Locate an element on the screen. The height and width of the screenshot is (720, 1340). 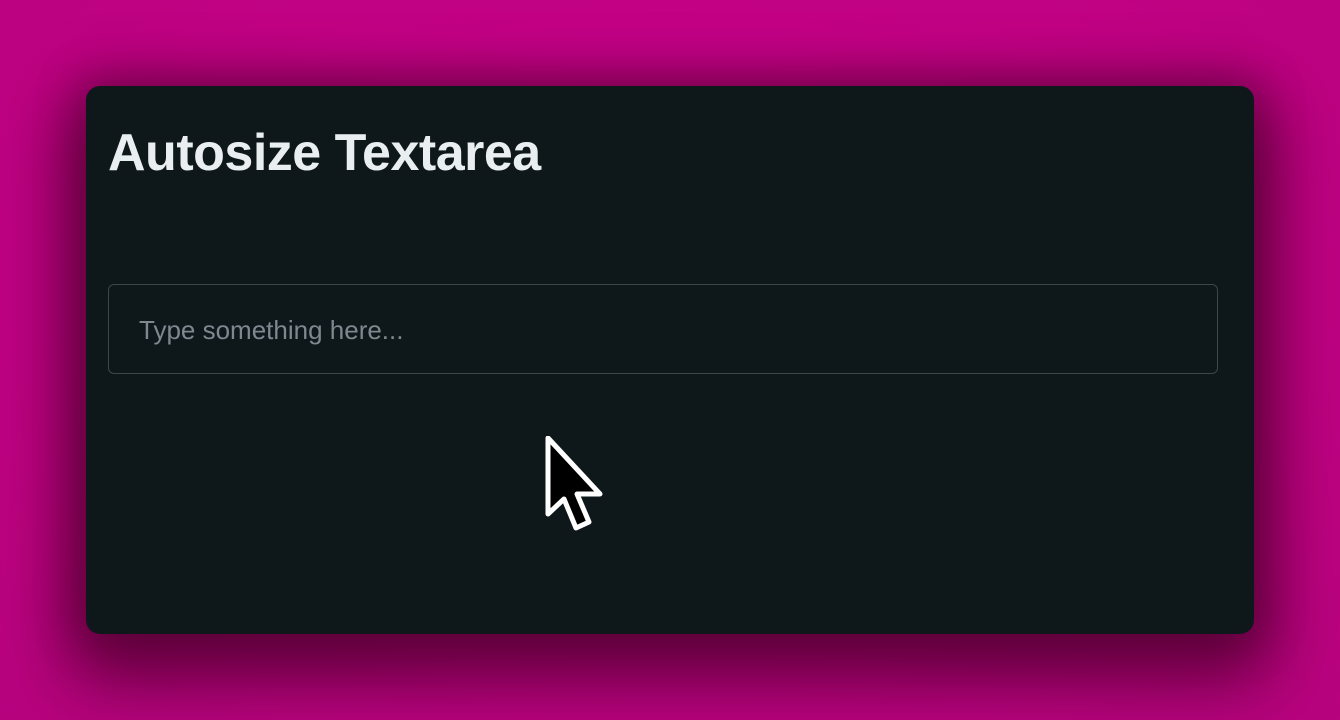
autosize-textarea-container is located at coordinates (663, 329).